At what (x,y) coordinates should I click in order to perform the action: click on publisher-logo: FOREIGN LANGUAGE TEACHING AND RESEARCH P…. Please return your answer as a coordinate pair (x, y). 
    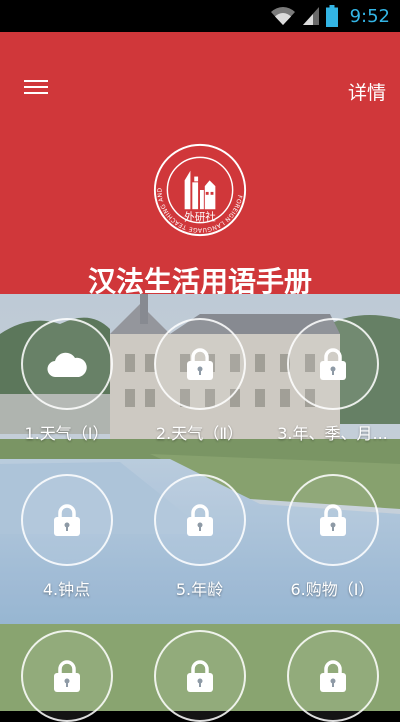
    Looking at the image, I should click on (199, 189).